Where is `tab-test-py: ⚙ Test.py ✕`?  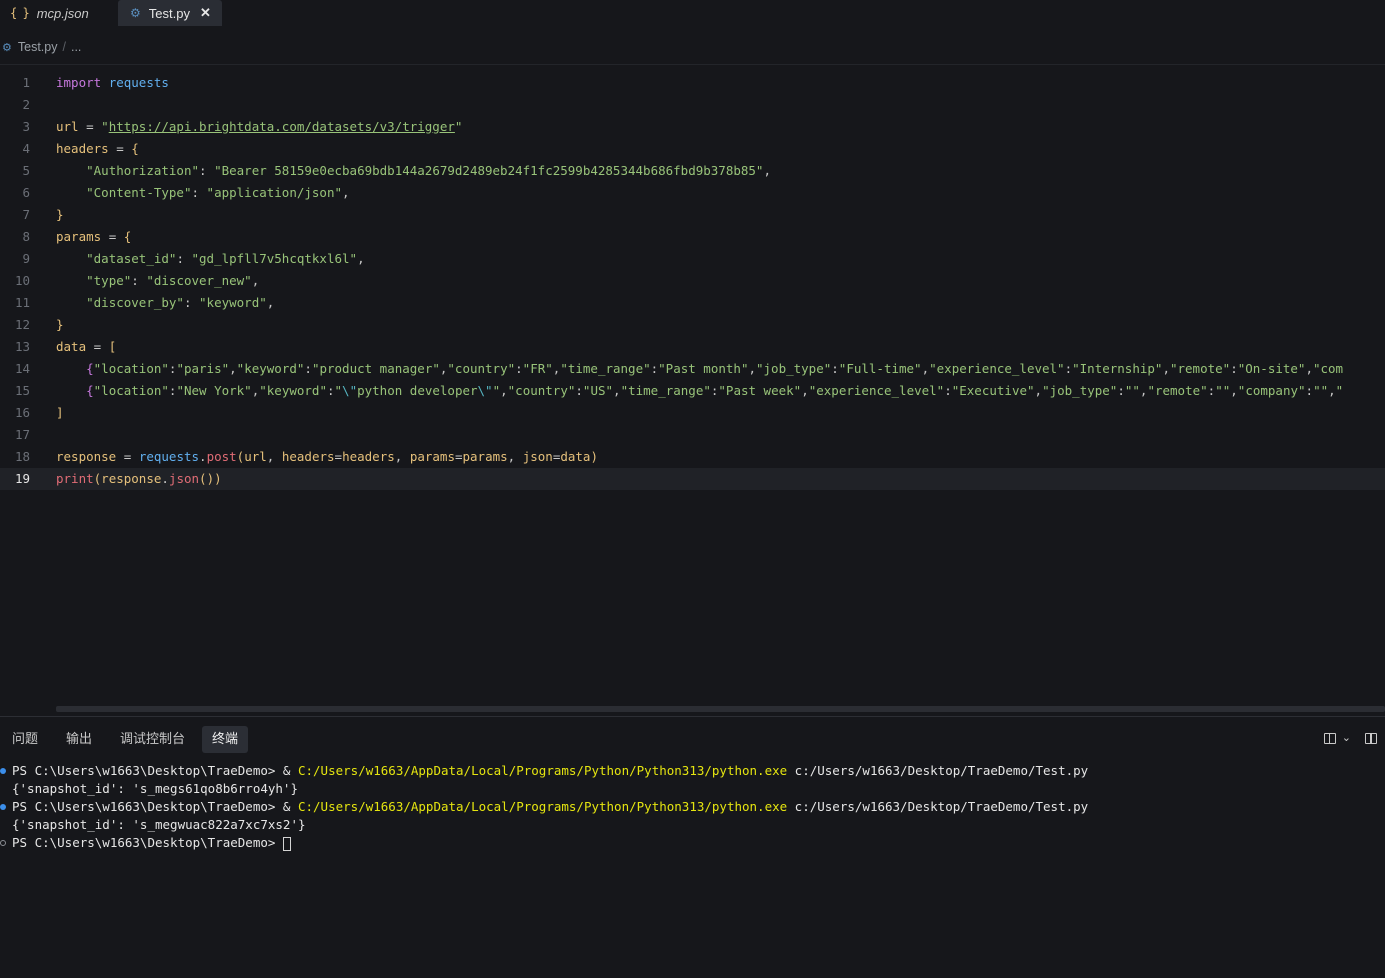
tab-test-py: ⚙ Test.py ✕ is located at coordinates (170, 13).